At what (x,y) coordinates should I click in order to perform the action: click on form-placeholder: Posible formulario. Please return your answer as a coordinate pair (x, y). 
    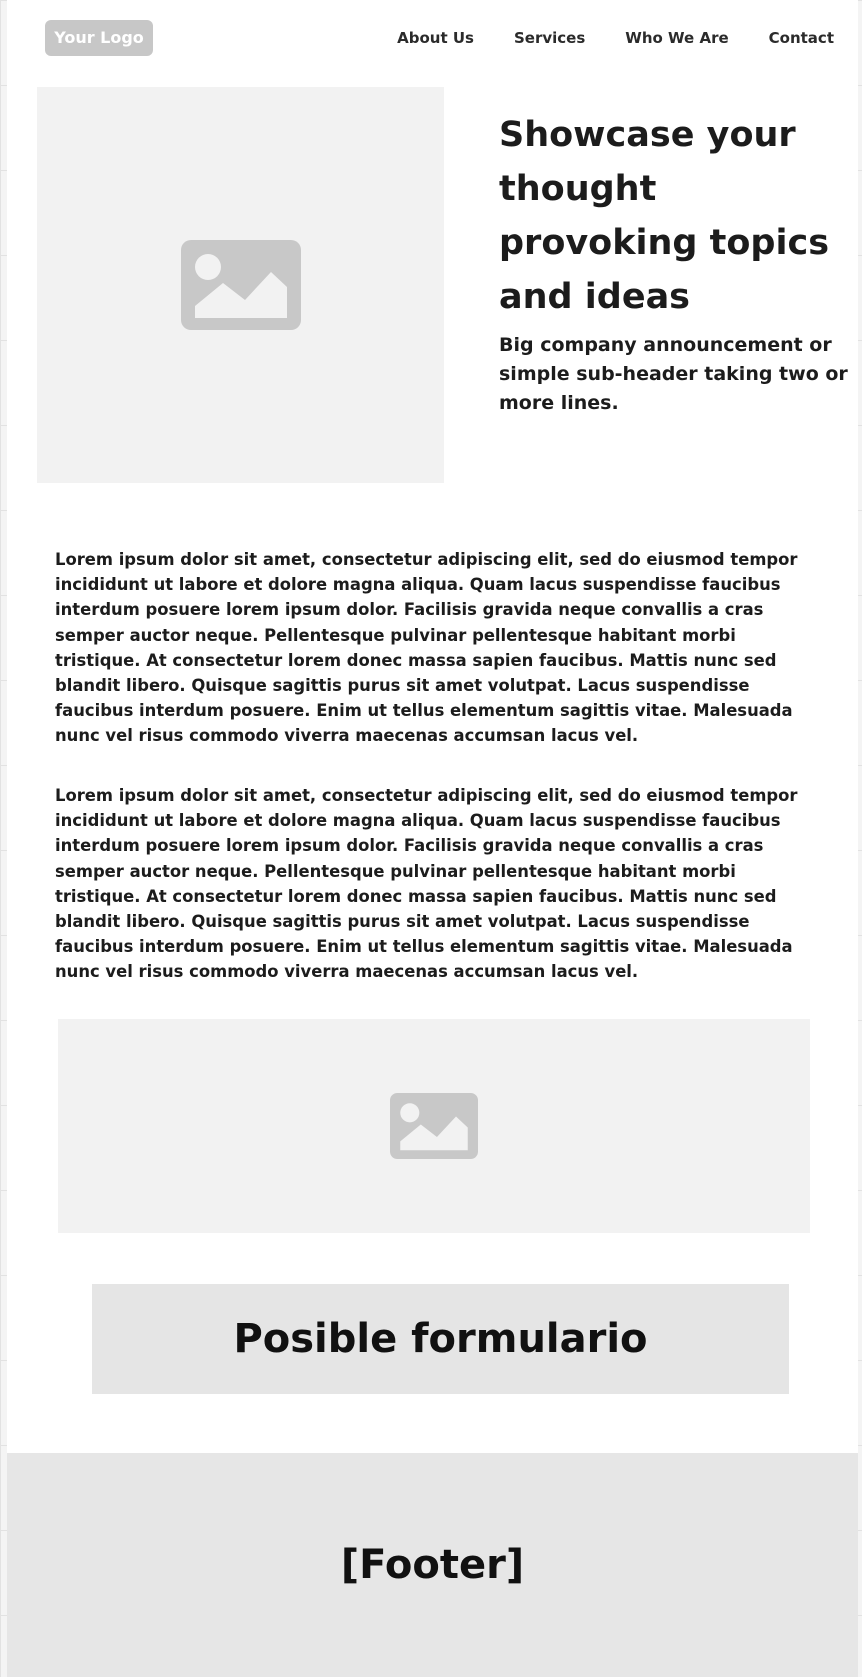
    Looking at the image, I should click on (440, 1339).